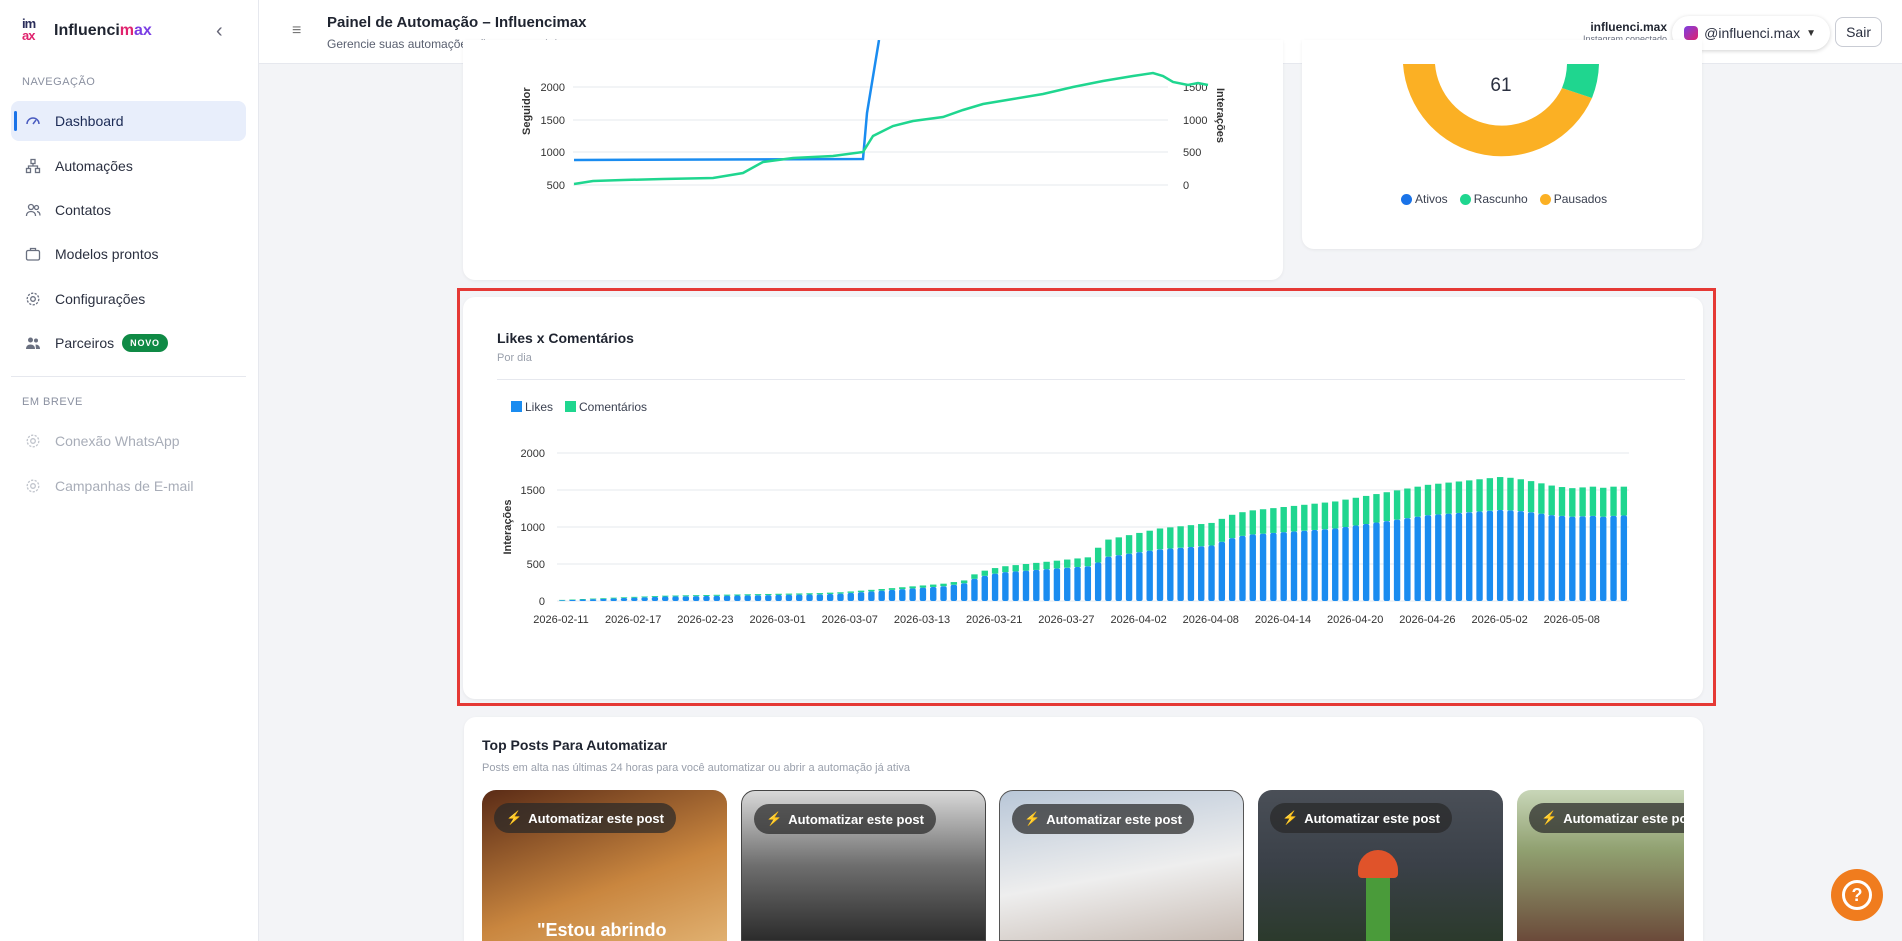 This screenshot has width=1902, height=941. Describe the element at coordinates (553, 153) in the screenshot. I see `left-tick: 1000` at that location.